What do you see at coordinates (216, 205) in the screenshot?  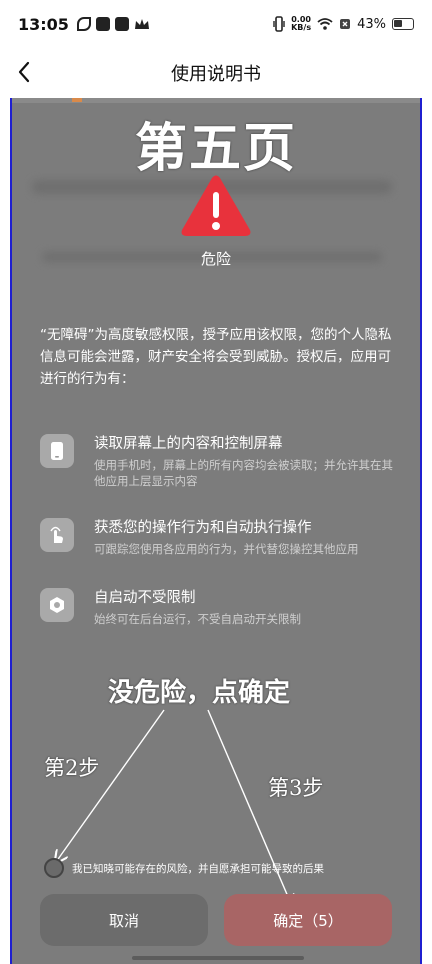 I see `warning-icon` at bounding box center [216, 205].